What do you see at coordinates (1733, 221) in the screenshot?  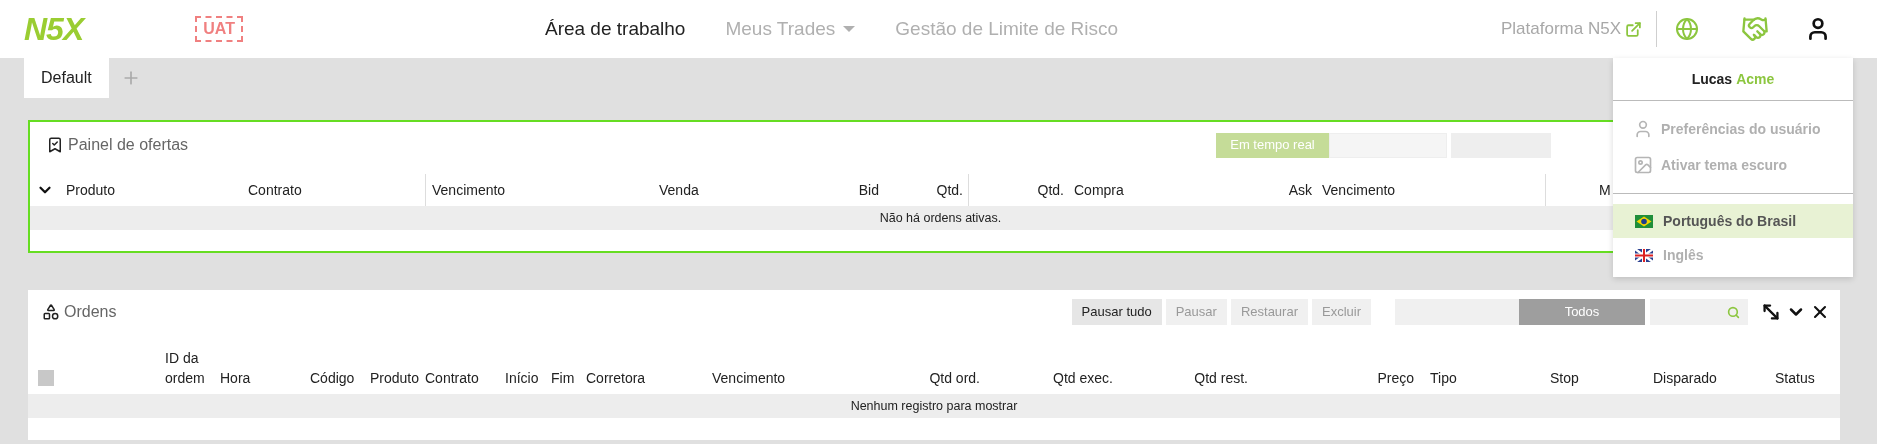 I see `language-option: Português do Brasil` at bounding box center [1733, 221].